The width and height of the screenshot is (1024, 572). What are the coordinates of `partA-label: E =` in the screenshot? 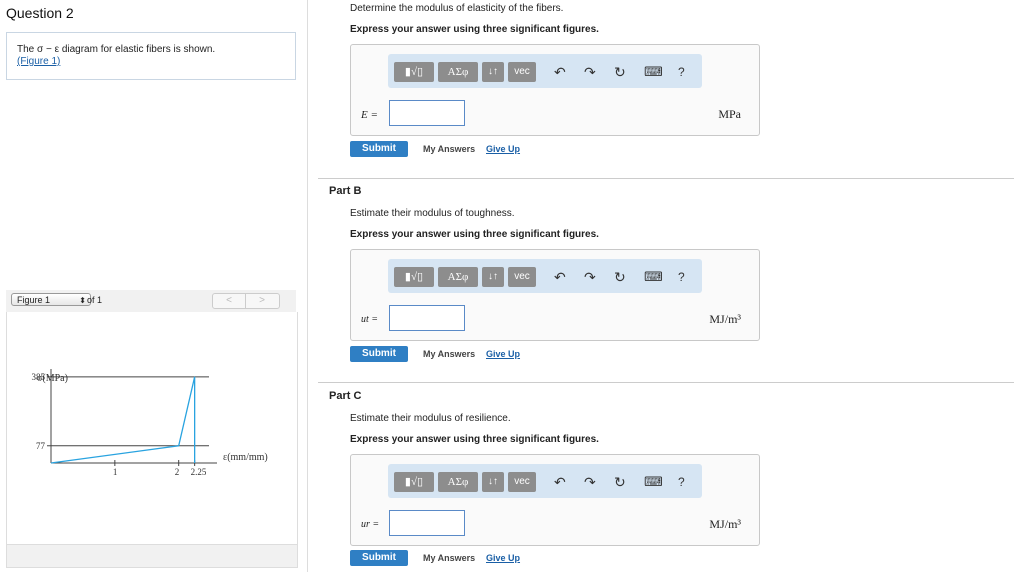 It's located at (369, 115).